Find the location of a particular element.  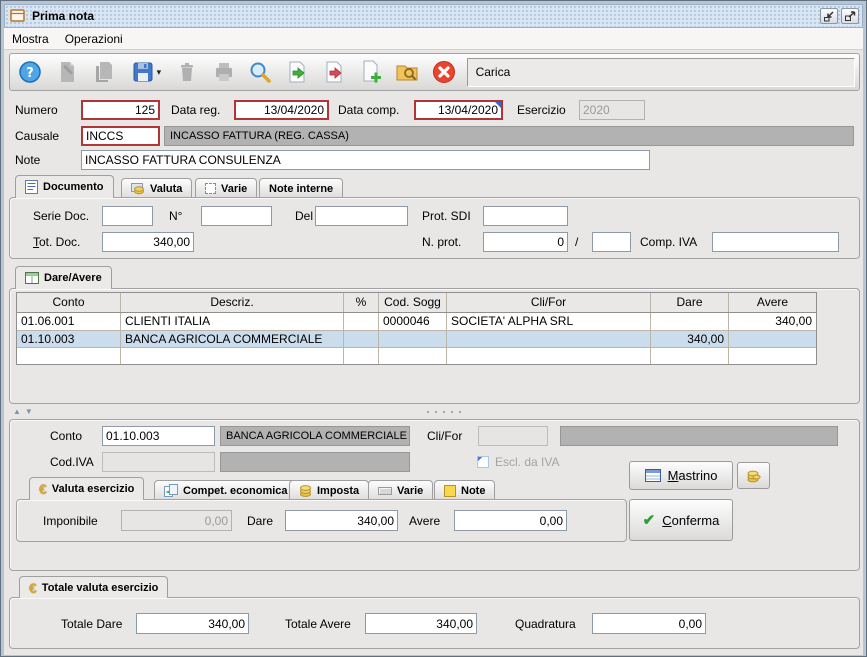

iconify-button is located at coordinates (829, 16).